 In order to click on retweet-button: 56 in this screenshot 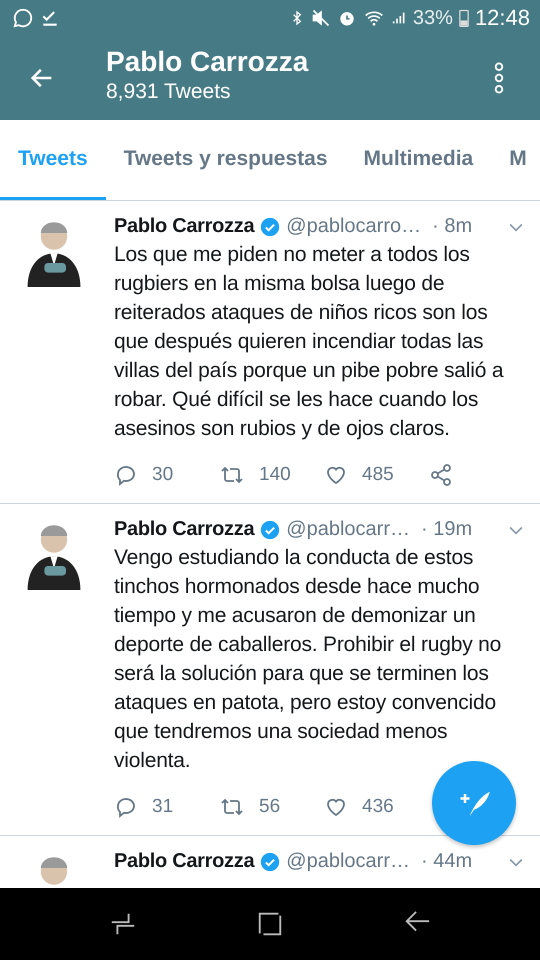, I will do `click(271, 807)`.